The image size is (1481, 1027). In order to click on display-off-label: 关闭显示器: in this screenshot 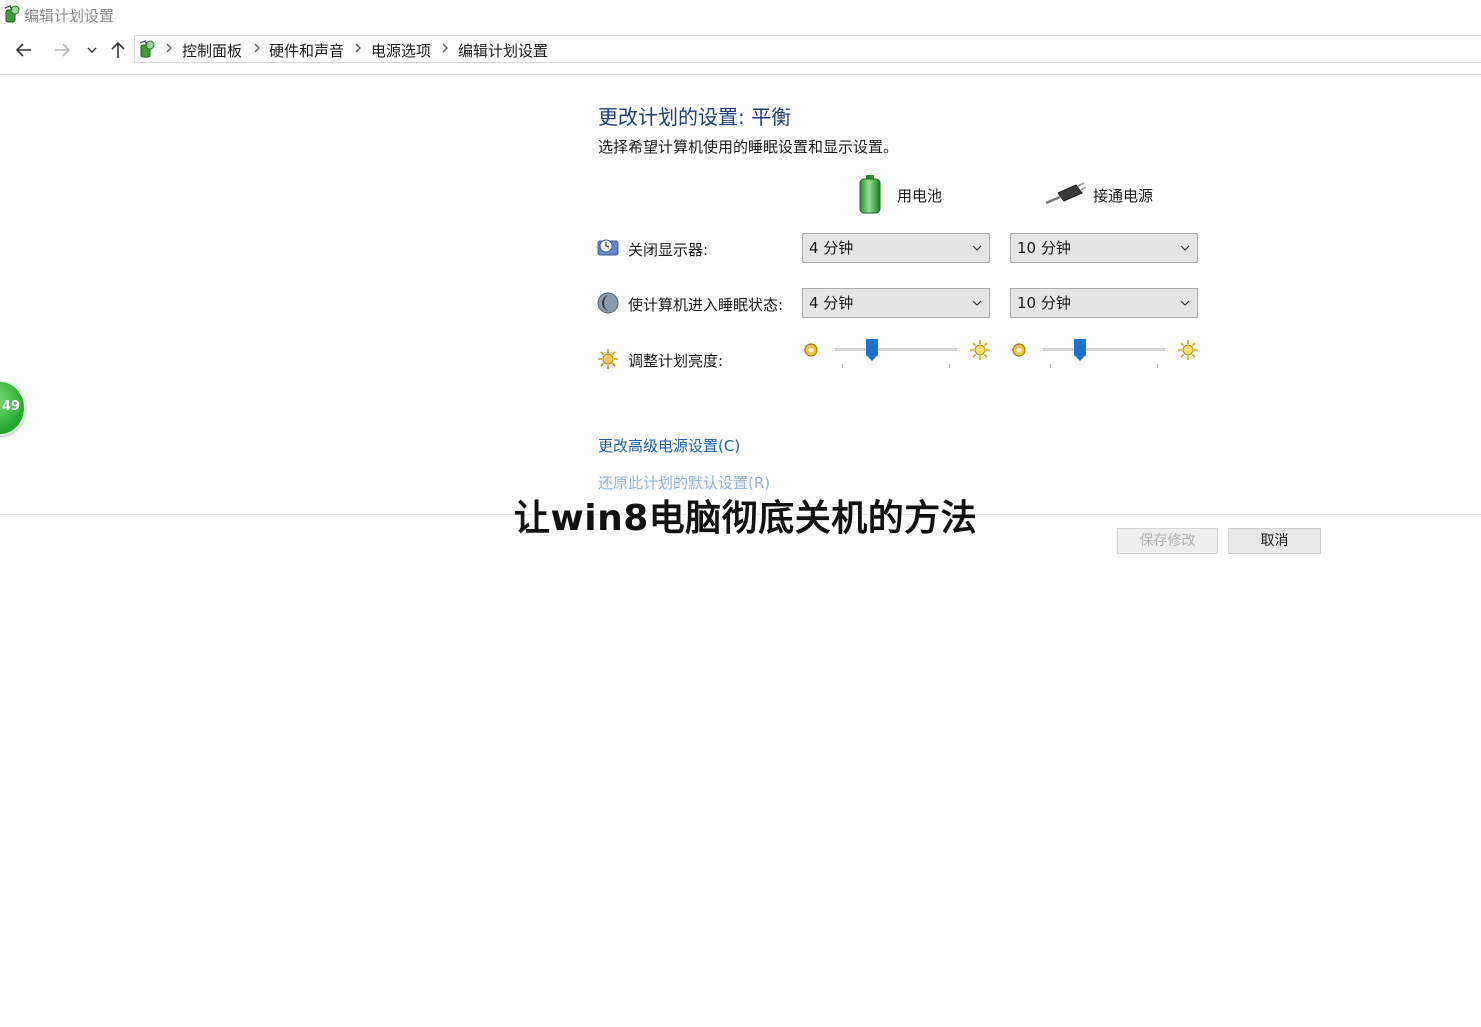, I will do `click(668, 250)`.